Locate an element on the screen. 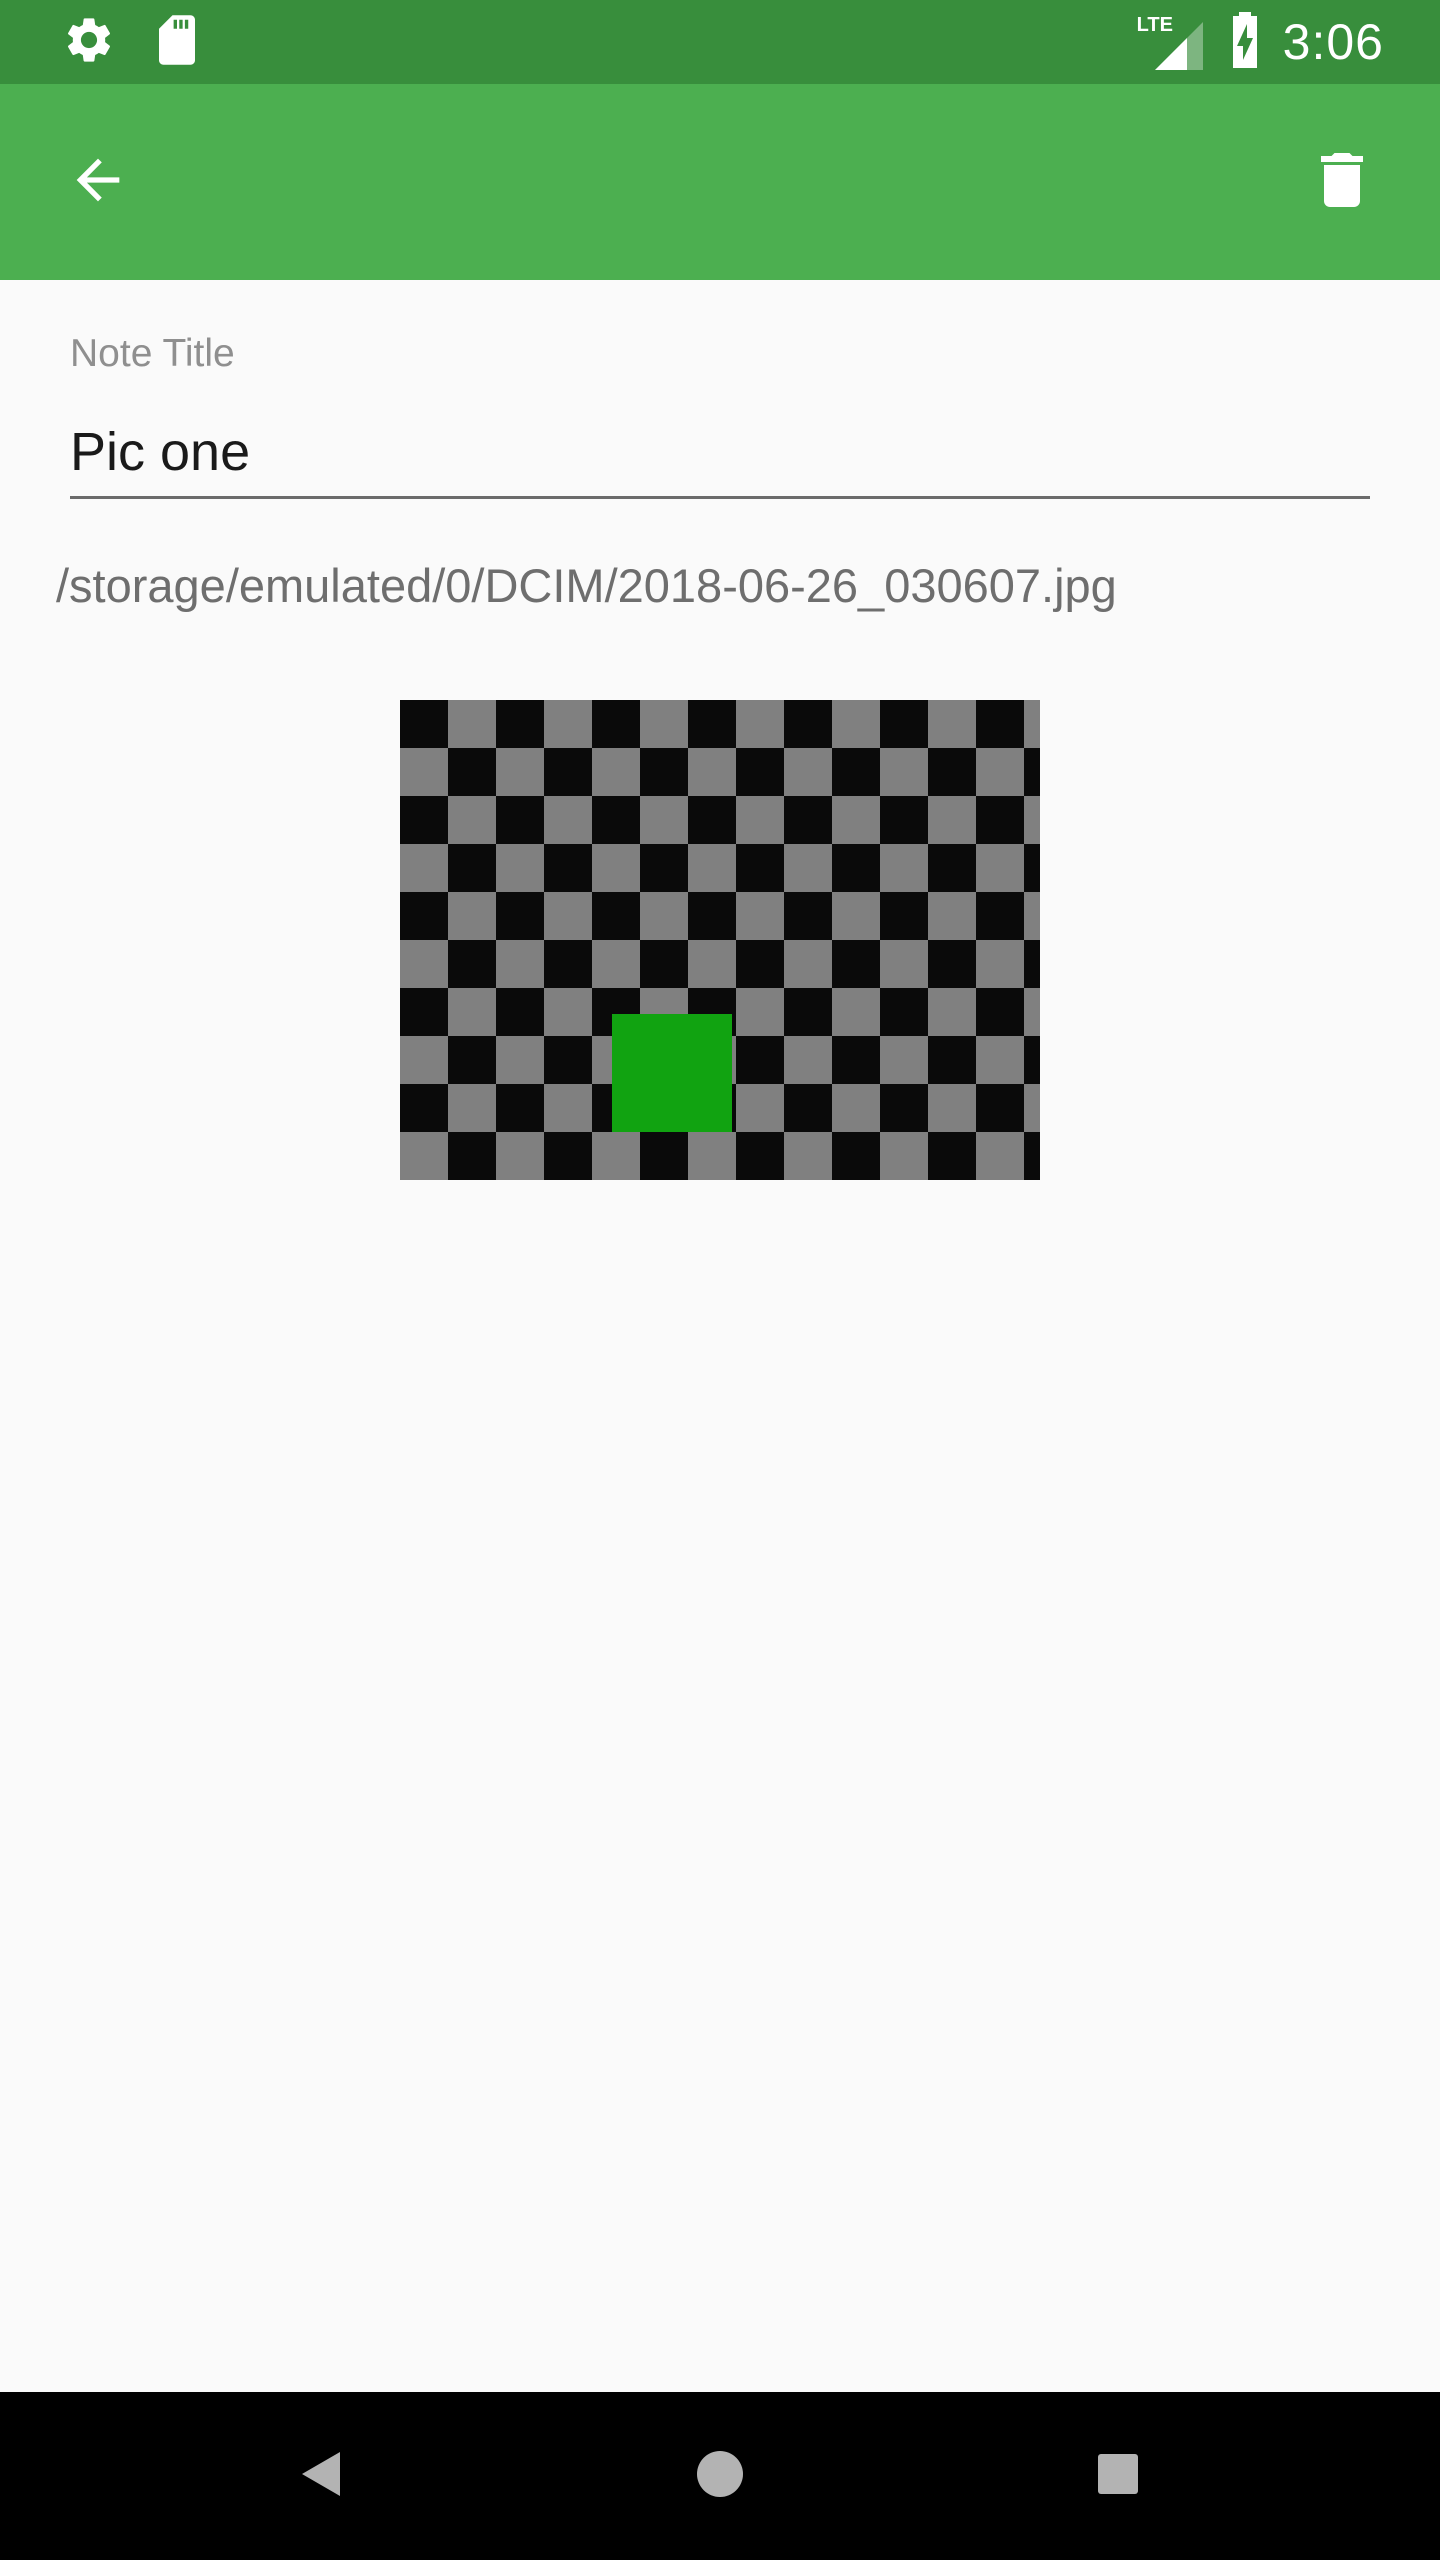 This screenshot has height=2560, width=1440. arrow-back-icon is located at coordinates (98, 182).